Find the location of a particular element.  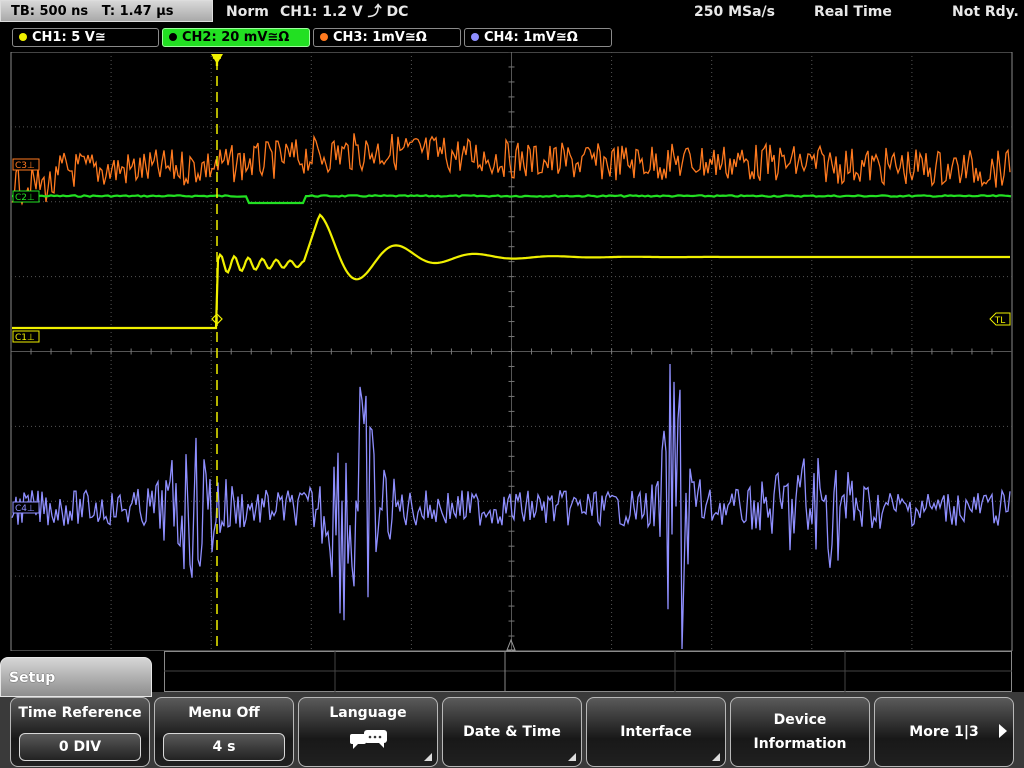

next-page-arrow-icon is located at coordinates (1003, 731).